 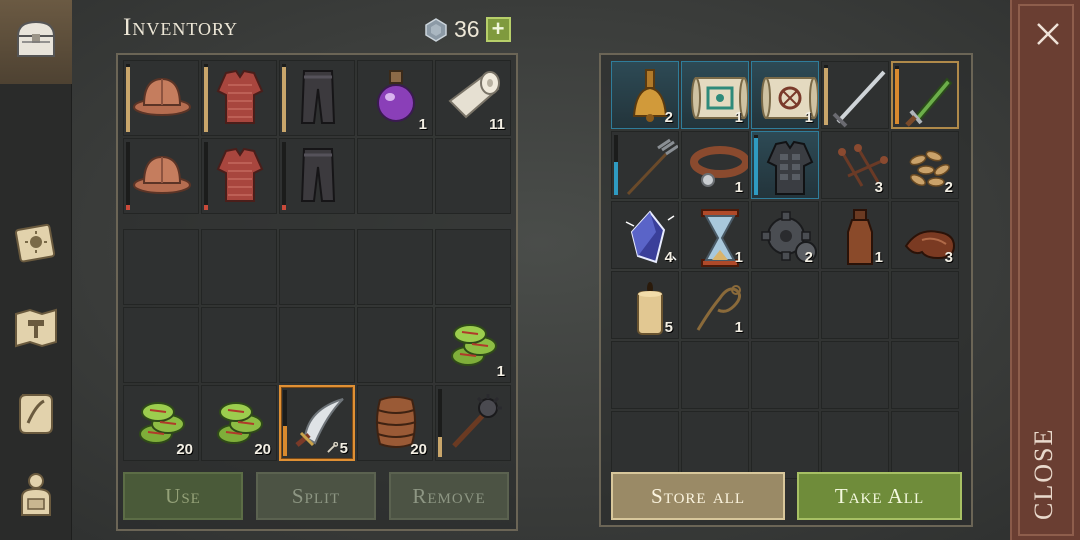 I want to click on equipment-grid: 1 11, so click(x=317, y=137).